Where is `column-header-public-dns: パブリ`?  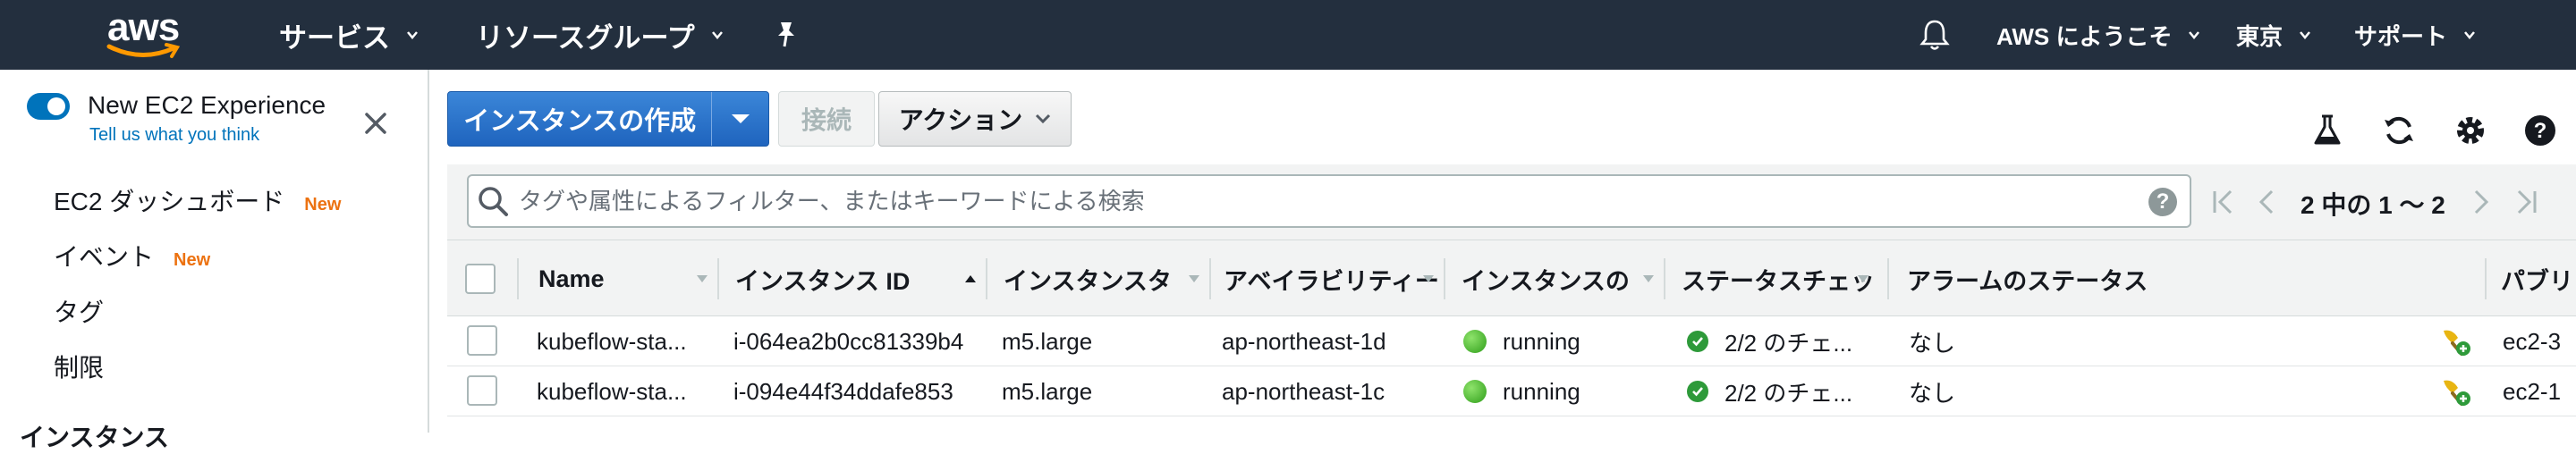
column-header-public-dns: パブリ is located at coordinates (2538, 278).